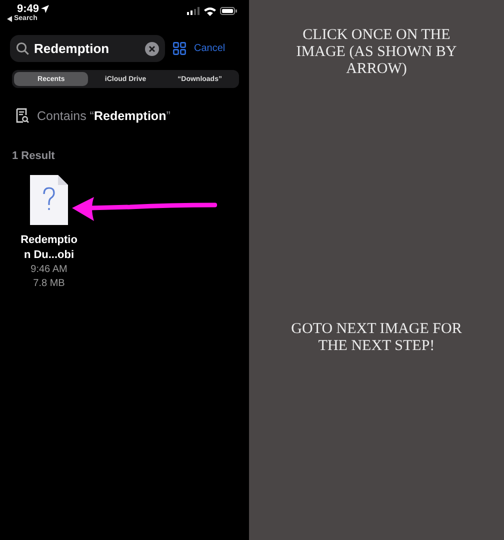 Image resolution: width=504 pixels, height=540 pixels. What do you see at coordinates (49, 284) in the screenshot?
I see `file-size: 7.8 MB` at bounding box center [49, 284].